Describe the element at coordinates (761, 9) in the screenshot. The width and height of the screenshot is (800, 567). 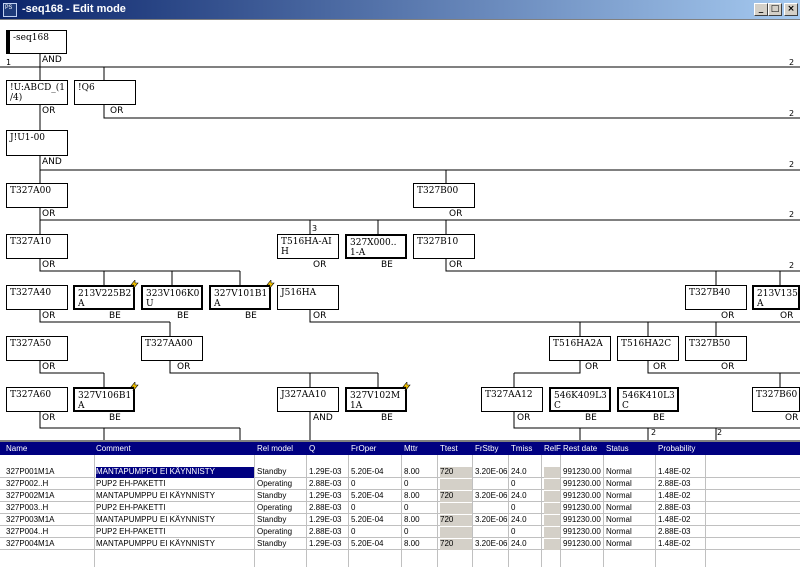
I see `minimize-button: _` at that location.